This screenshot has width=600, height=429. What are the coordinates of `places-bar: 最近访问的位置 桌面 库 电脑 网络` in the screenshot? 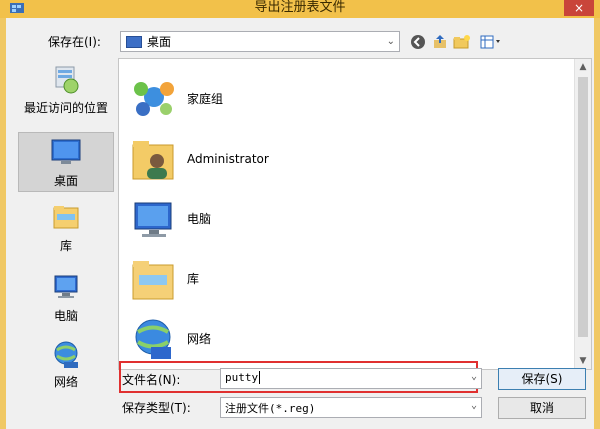 It's located at (68, 235).